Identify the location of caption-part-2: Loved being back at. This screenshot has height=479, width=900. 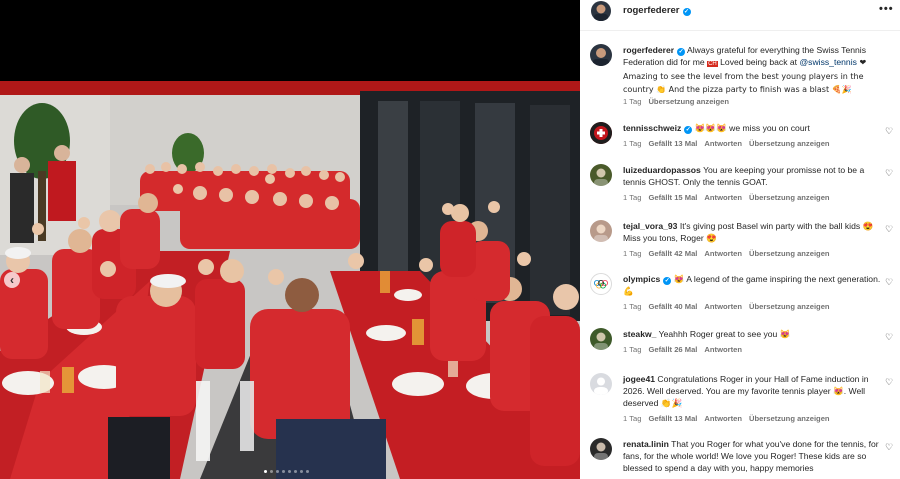
(758, 62).